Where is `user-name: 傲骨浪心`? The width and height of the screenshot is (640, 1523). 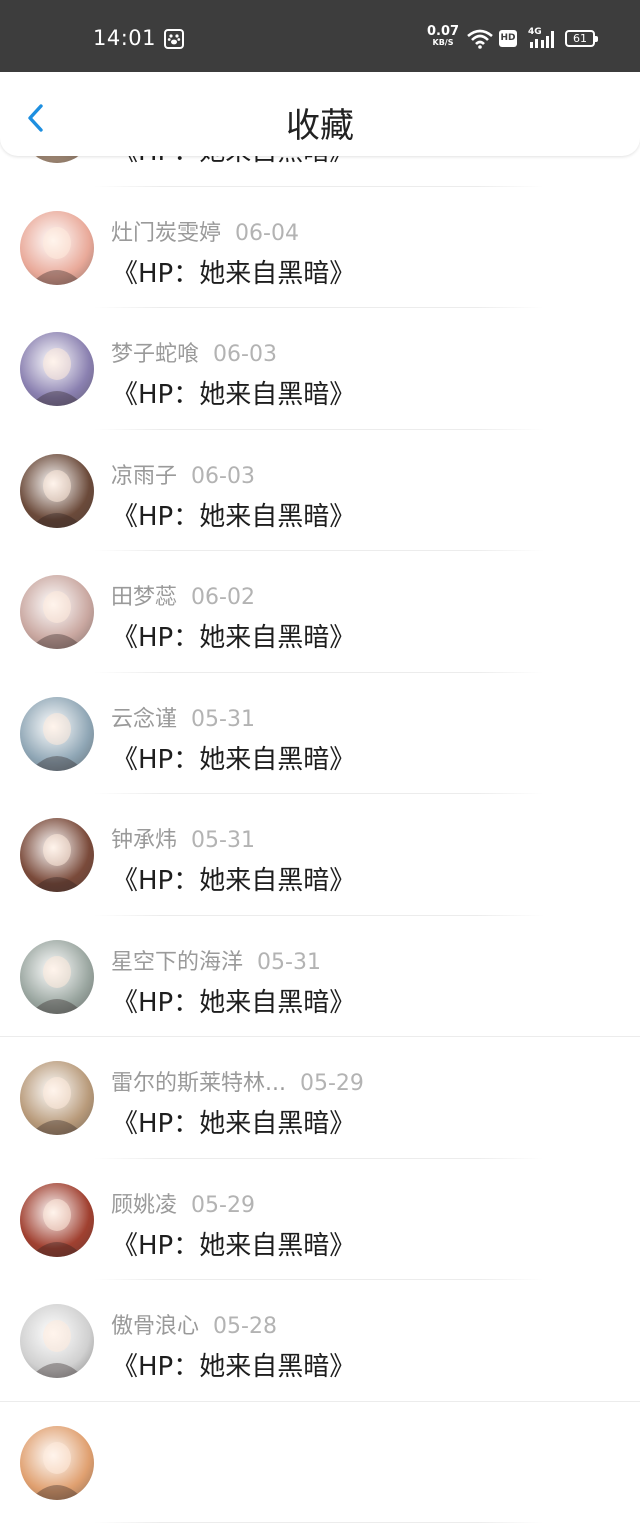 user-name: 傲骨浪心 is located at coordinates (155, 1326).